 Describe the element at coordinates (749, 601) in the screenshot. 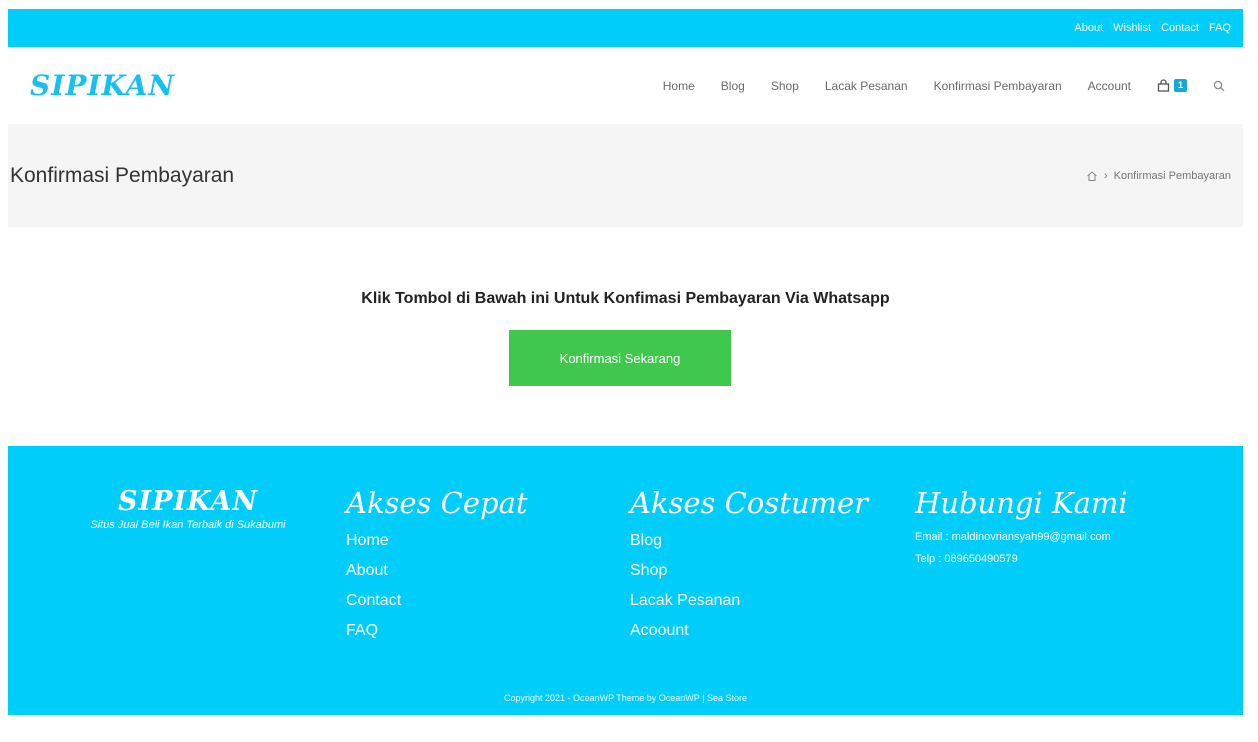

I see `footer-link-lacak-pesanan: Lacak Pesanan` at that location.